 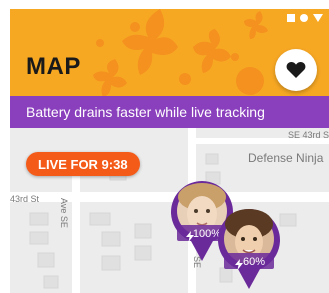 I want to click on poi-label: Defense Ninja, so click(x=285, y=158).